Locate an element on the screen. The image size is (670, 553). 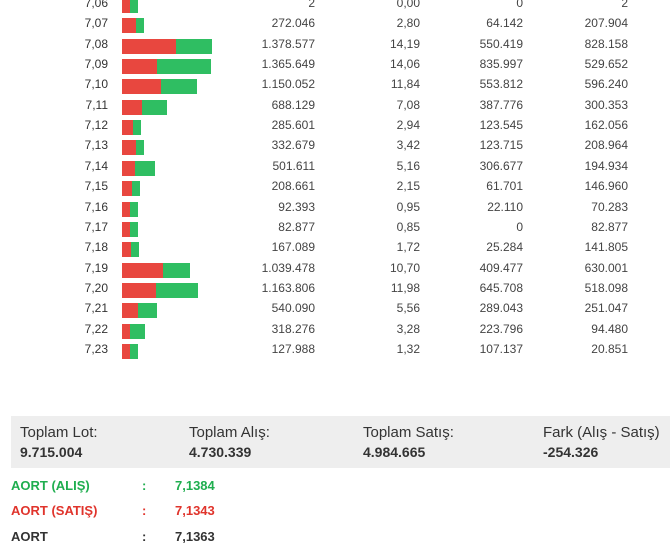
percent-cell: 0,95 is located at coordinates (408, 206).